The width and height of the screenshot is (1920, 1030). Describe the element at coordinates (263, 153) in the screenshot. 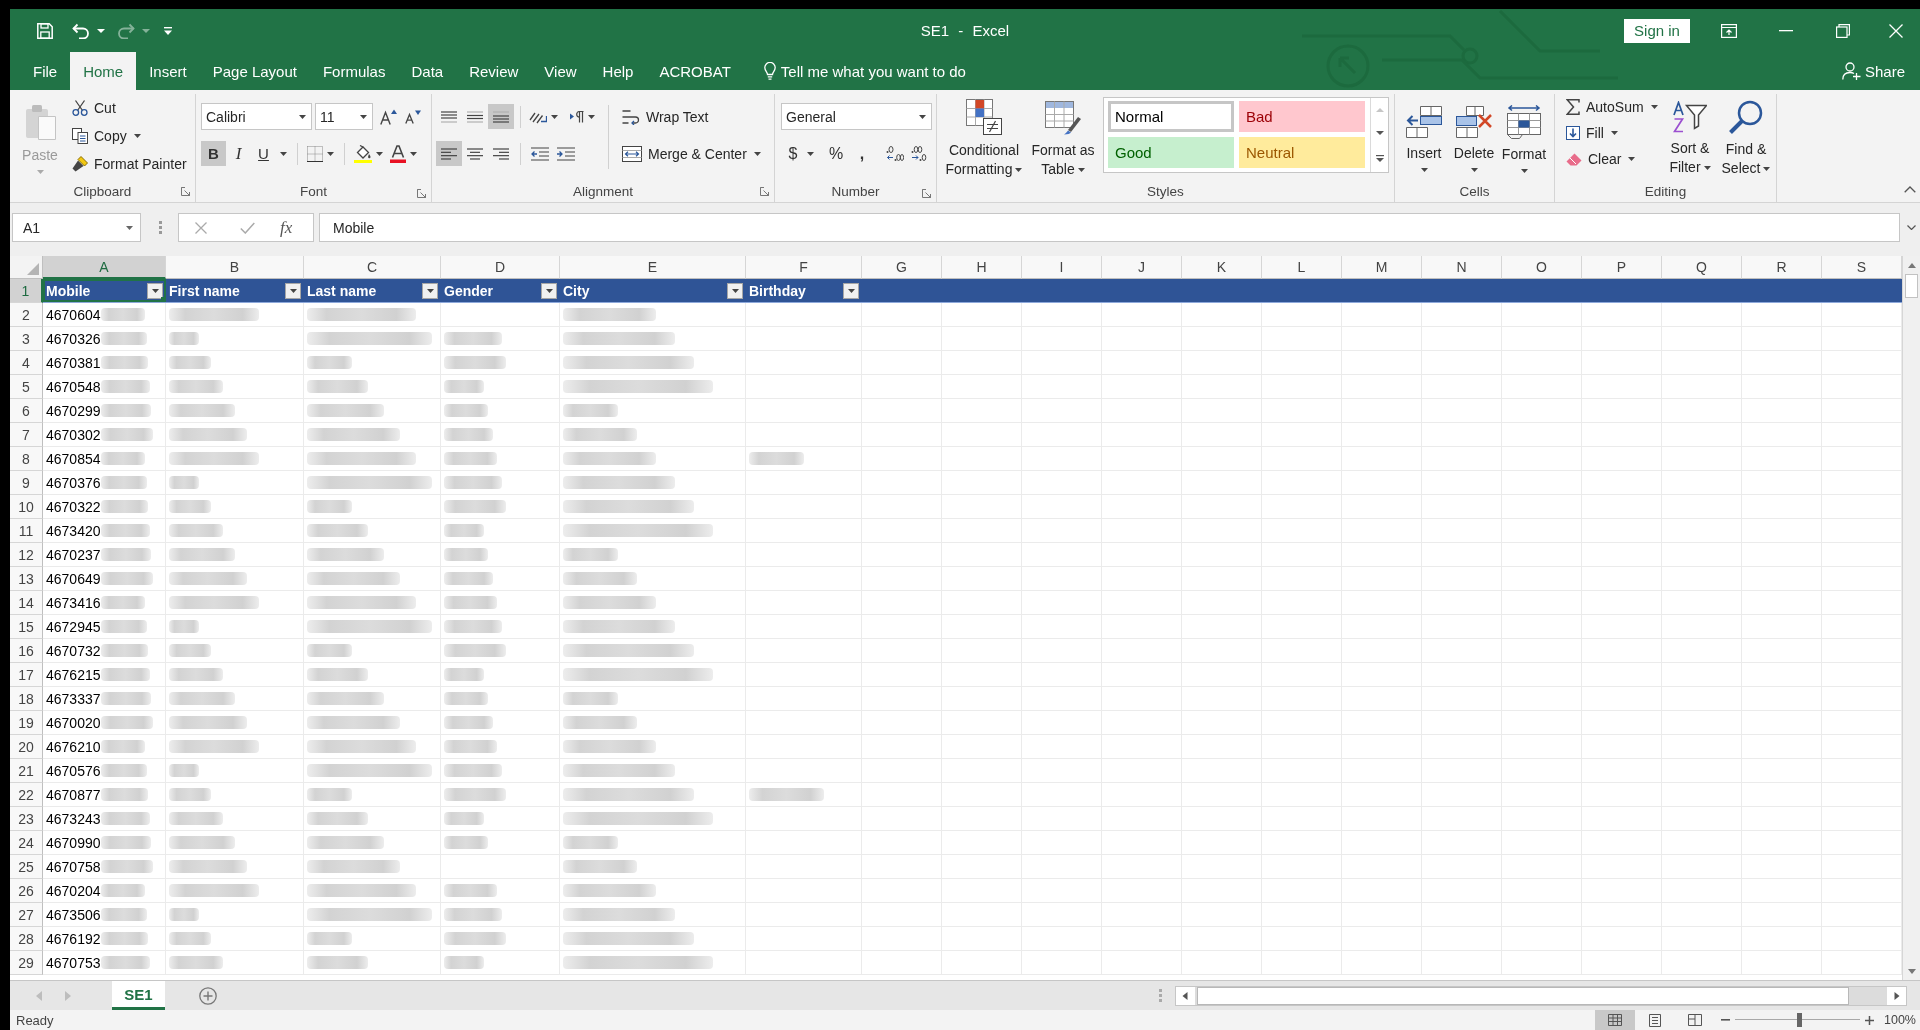

I see `underline-button: U` at that location.